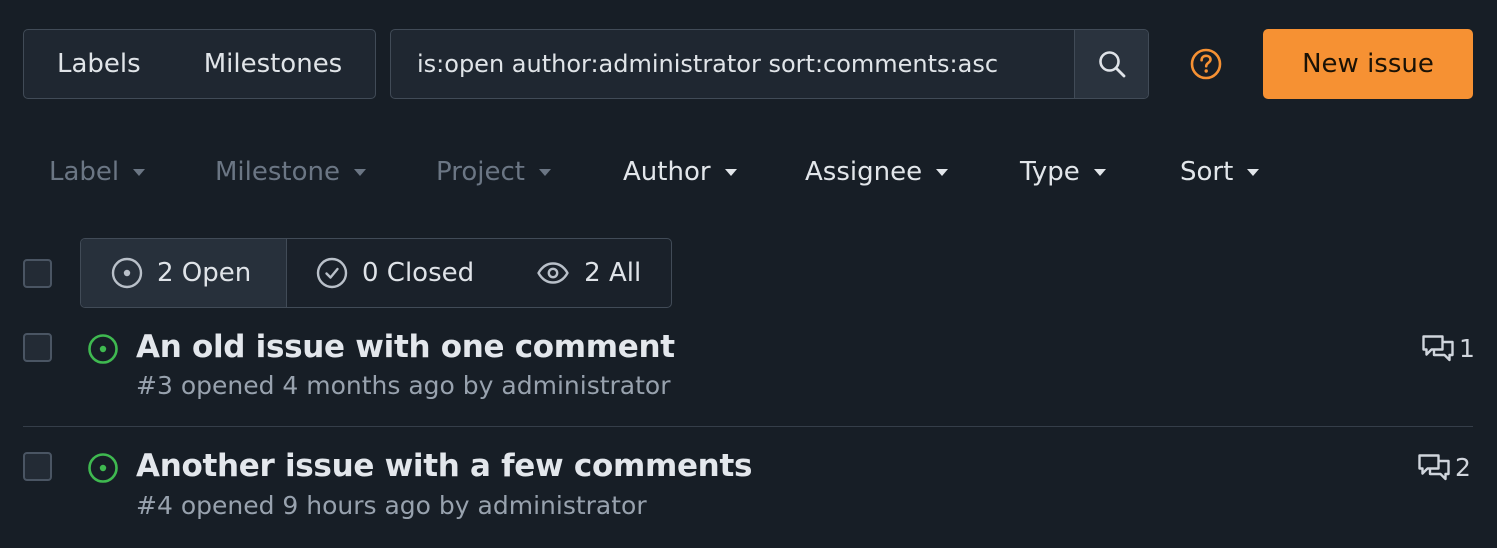  I want to click on sort-filter-text: Sort, so click(1207, 172).